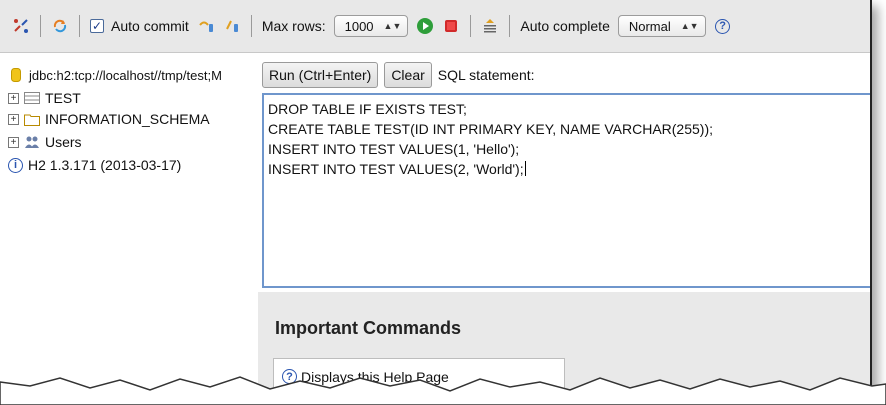  I want to click on version-label: H2 1.3.171 (2013-03-17), so click(105, 165).